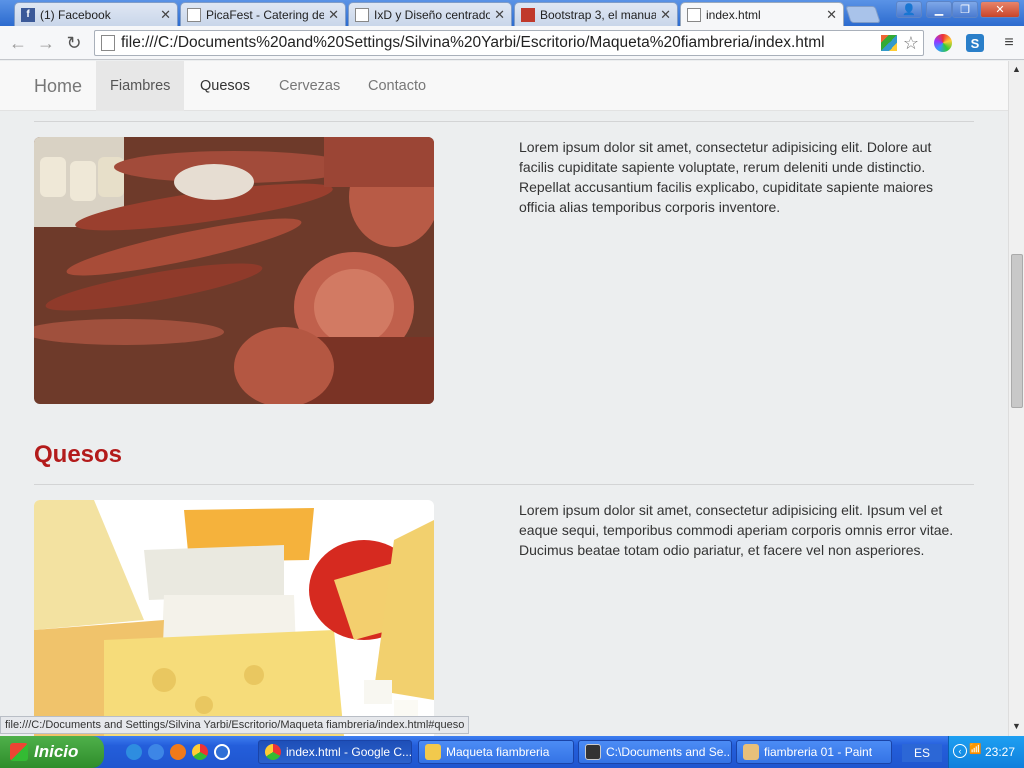  I want to click on tab-title: PicaFest - Catering de p, so click(265, 14).